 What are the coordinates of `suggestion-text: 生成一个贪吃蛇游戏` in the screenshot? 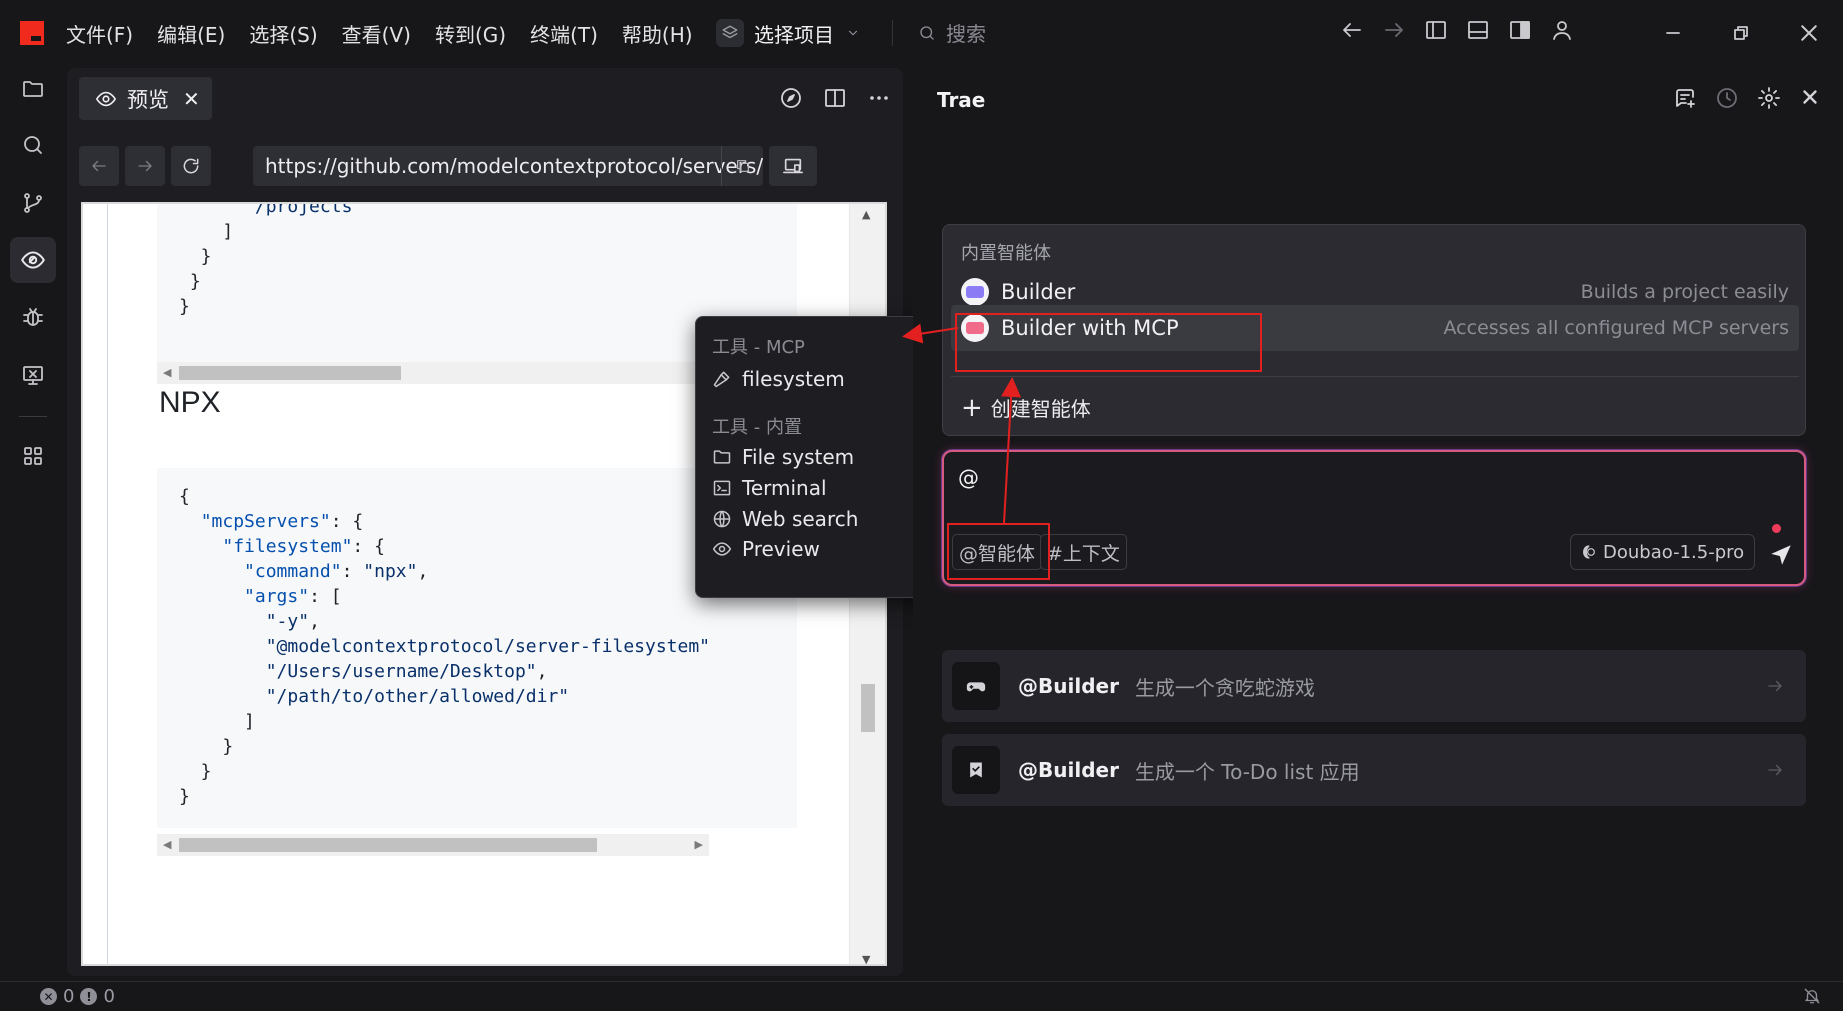 It's located at (1224, 687).